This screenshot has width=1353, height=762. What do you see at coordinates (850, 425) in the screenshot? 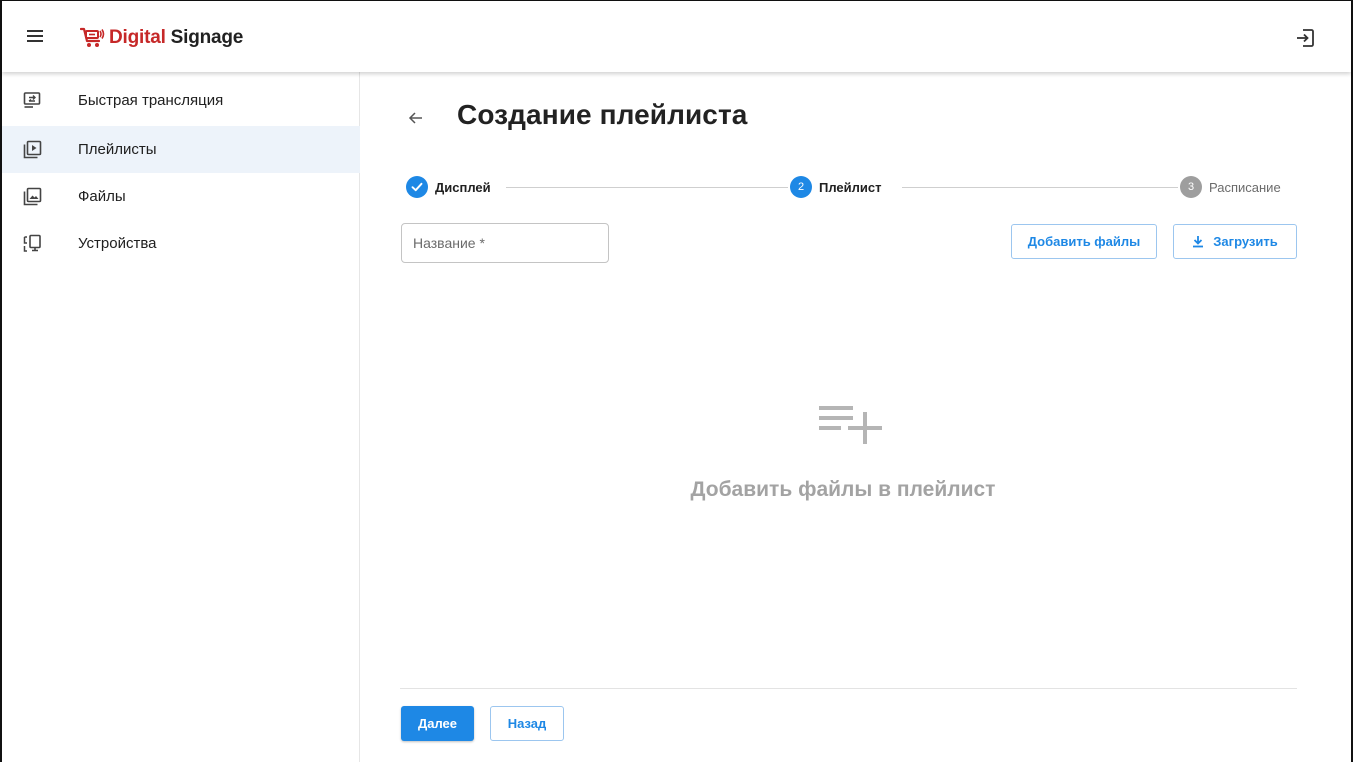
I see `playlist-add-icon` at bounding box center [850, 425].